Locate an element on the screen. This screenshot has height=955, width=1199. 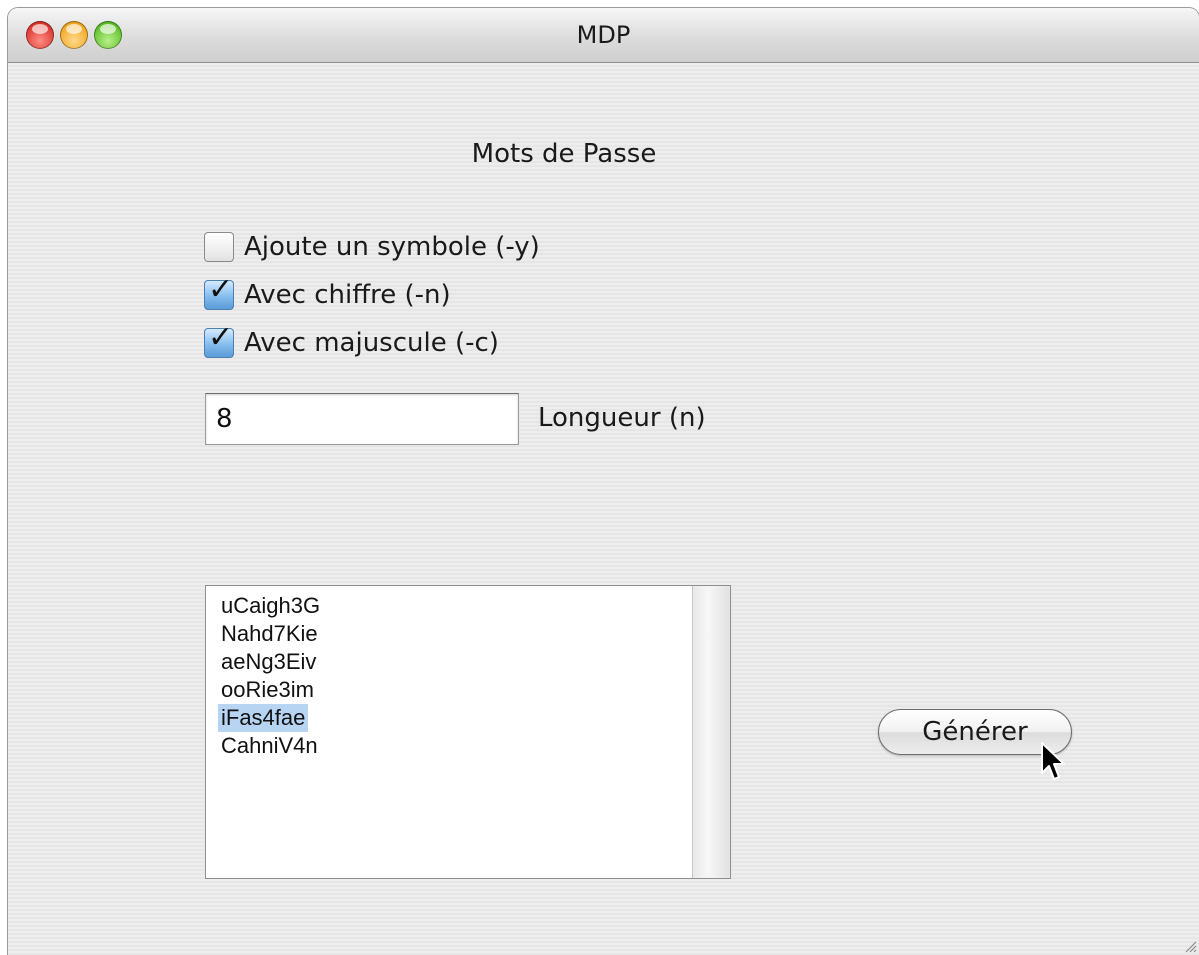
option-uppercase: ✓ Avec majuscule (-c) is located at coordinates (351, 343).